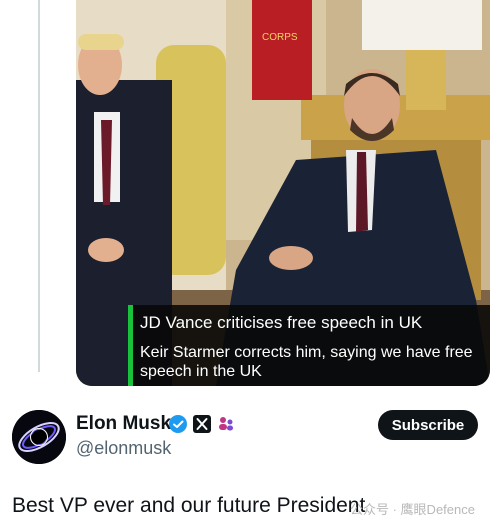 The width and height of the screenshot is (500, 528). What do you see at coordinates (428, 425) in the screenshot?
I see `subscribe-button: Subscribe` at bounding box center [428, 425].